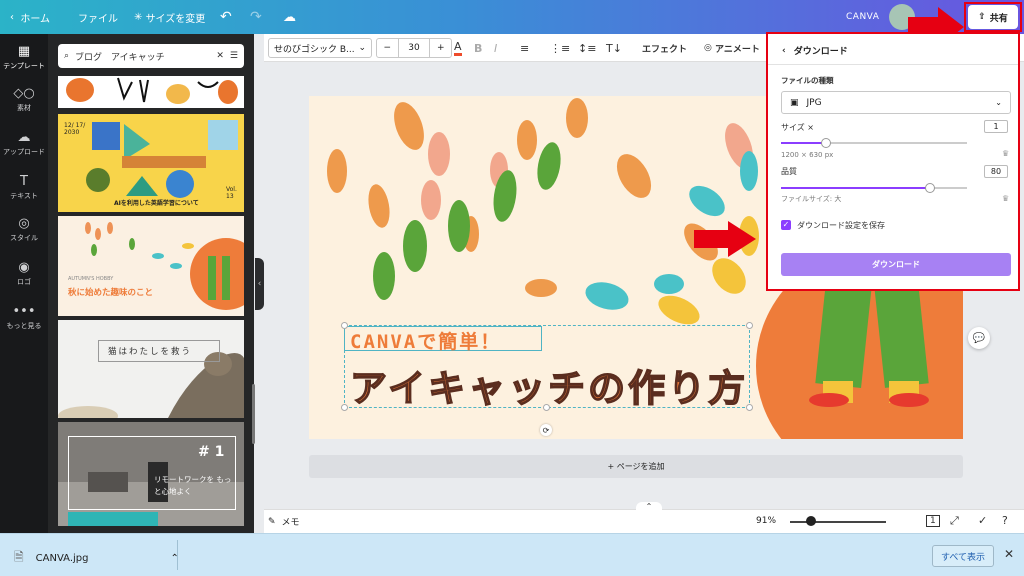  Describe the element at coordinates (512, 23) in the screenshot. I see `top-bar: ‹ ホーム ファイル ✳ サイズを変更 ↶ ↷ ☁ CANVA ⇪ 共有` at that location.